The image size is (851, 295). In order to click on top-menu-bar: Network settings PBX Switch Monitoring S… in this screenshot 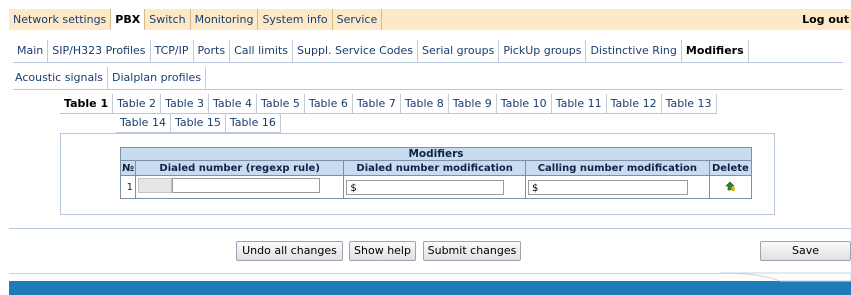, I will do `click(430, 19)`.